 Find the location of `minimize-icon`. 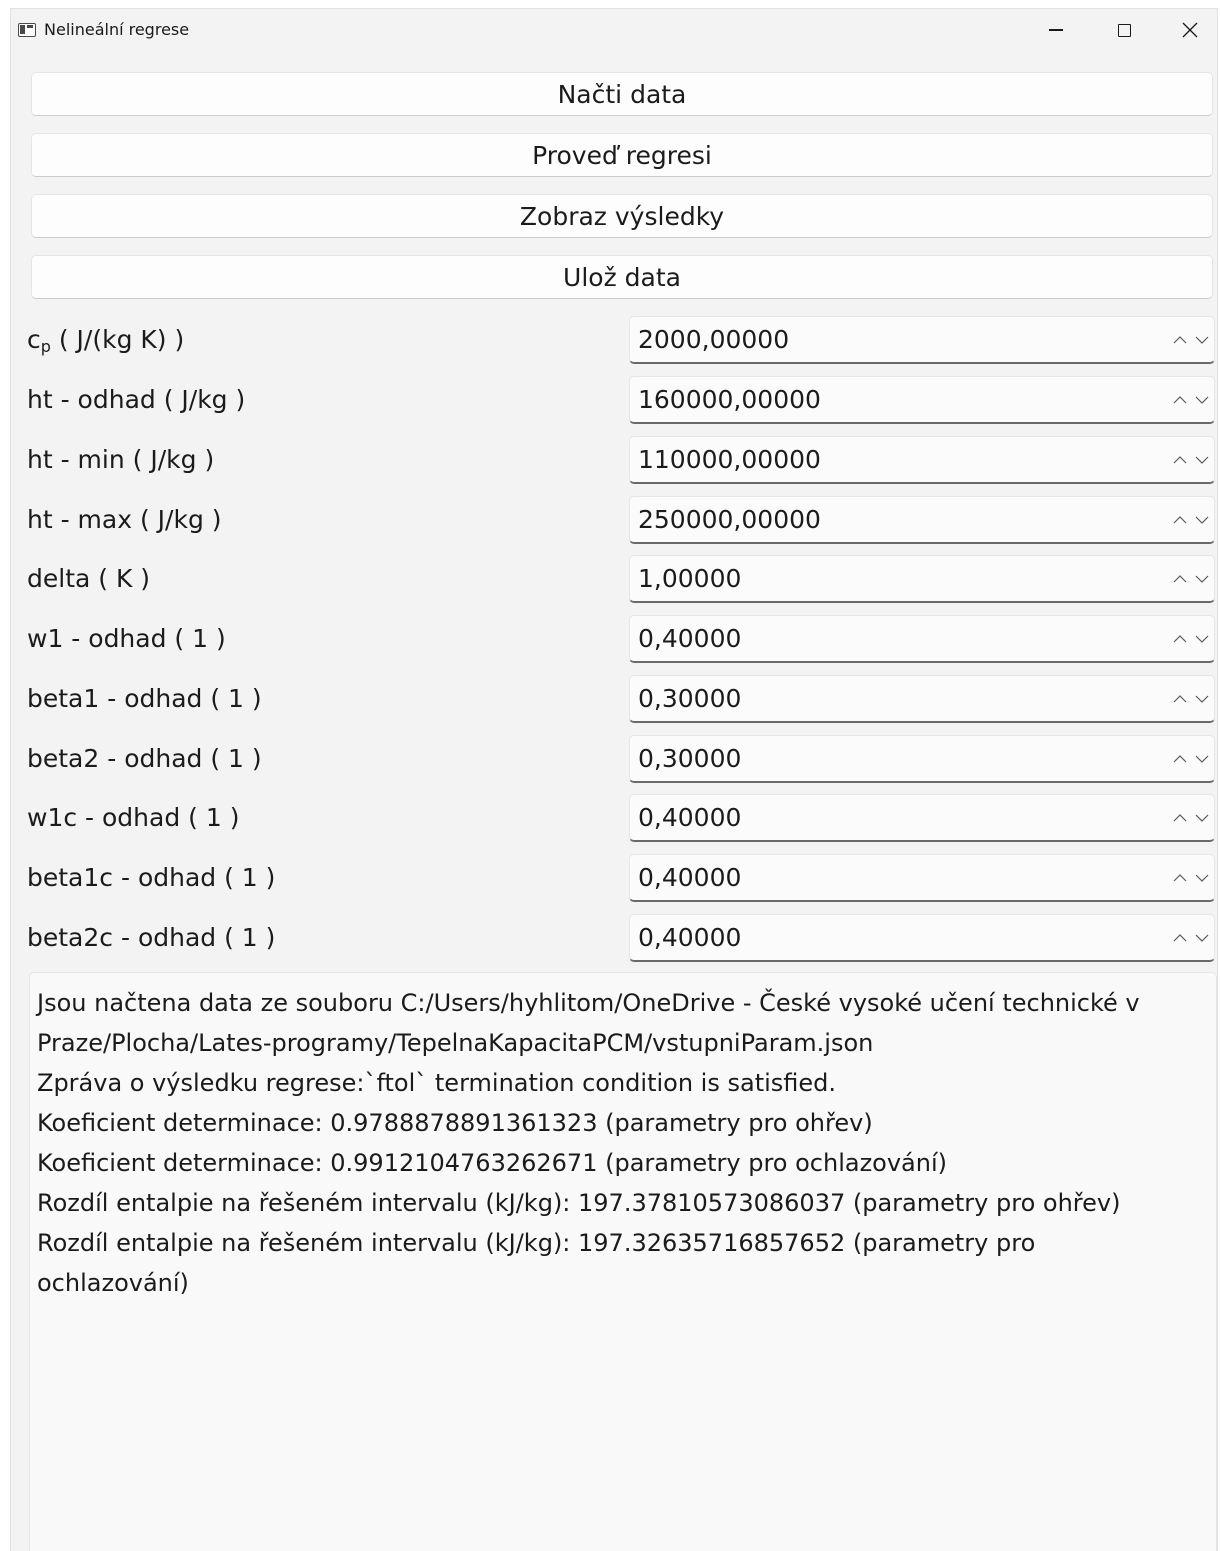

minimize-icon is located at coordinates (1056, 30).